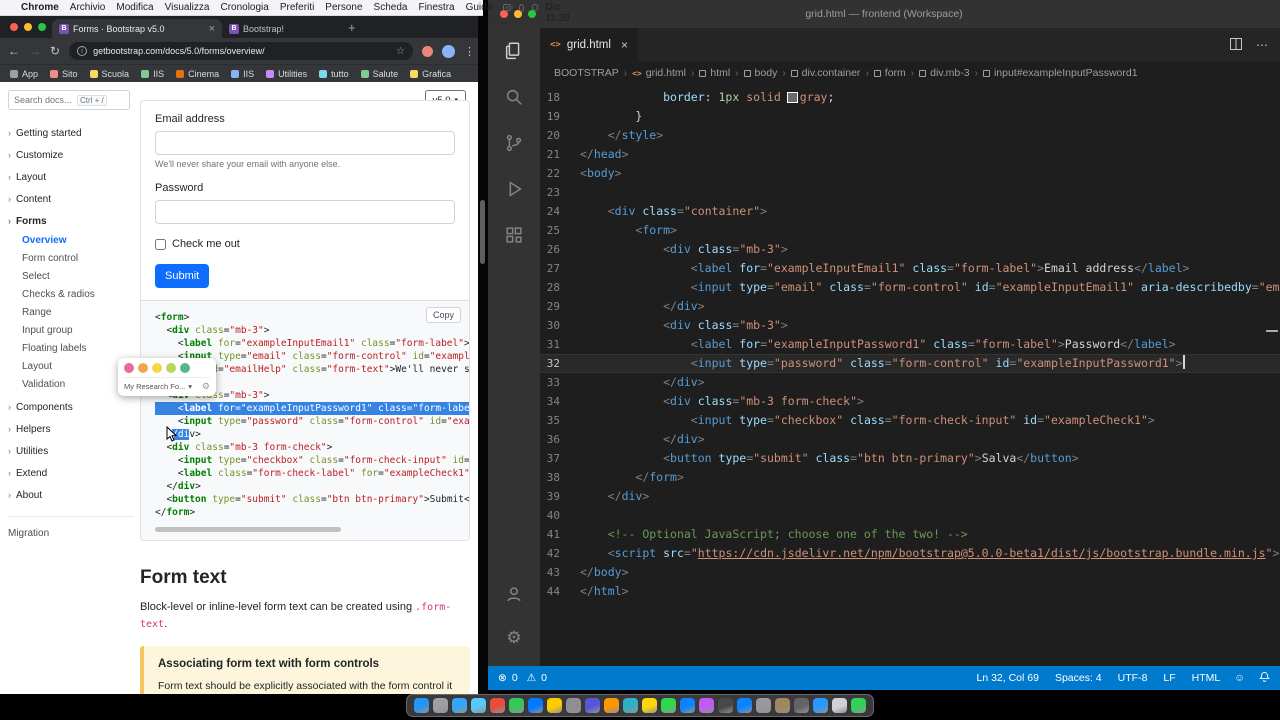  What do you see at coordinates (82, 51) in the screenshot?
I see `site-info-icon: i` at bounding box center [82, 51].